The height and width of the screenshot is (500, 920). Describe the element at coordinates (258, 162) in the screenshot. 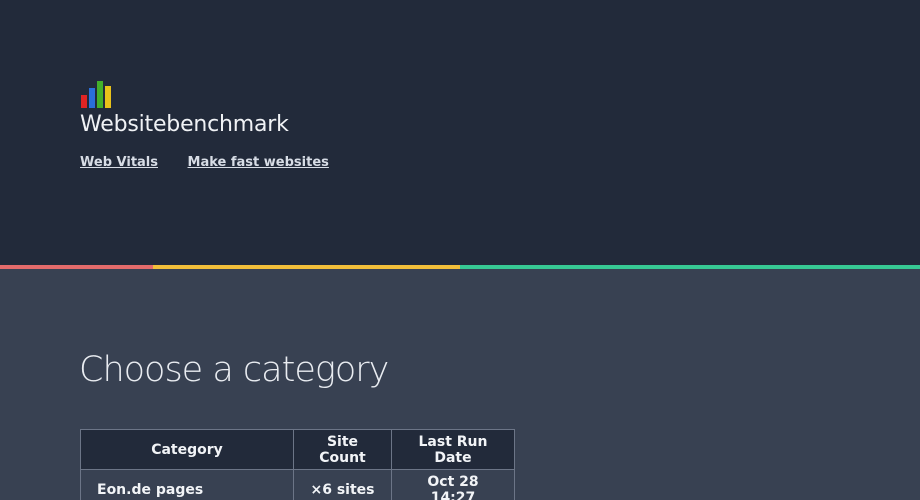

I see `nav-link-make-fast-websites: Make fast websites` at that location.